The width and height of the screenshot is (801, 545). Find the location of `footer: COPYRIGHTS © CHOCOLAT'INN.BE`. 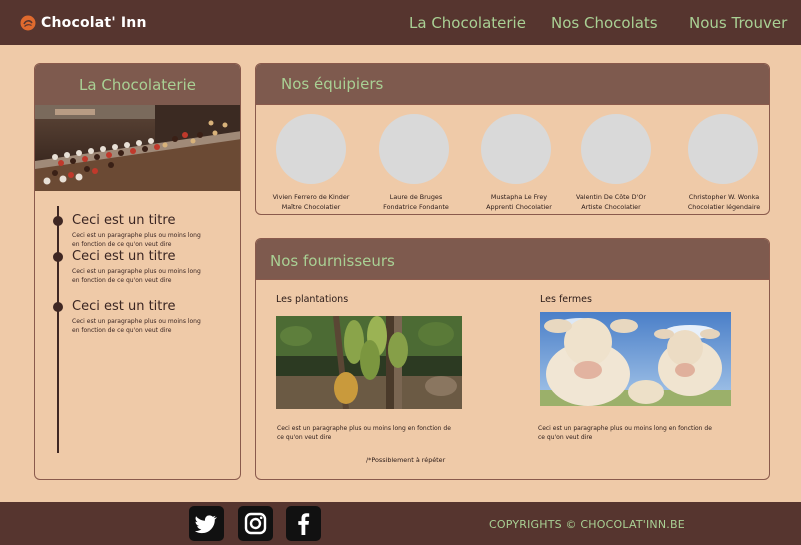

footer: COPYRIGHTS © CHOCOLAT'INN.BE is located at coordinates (400, 523).